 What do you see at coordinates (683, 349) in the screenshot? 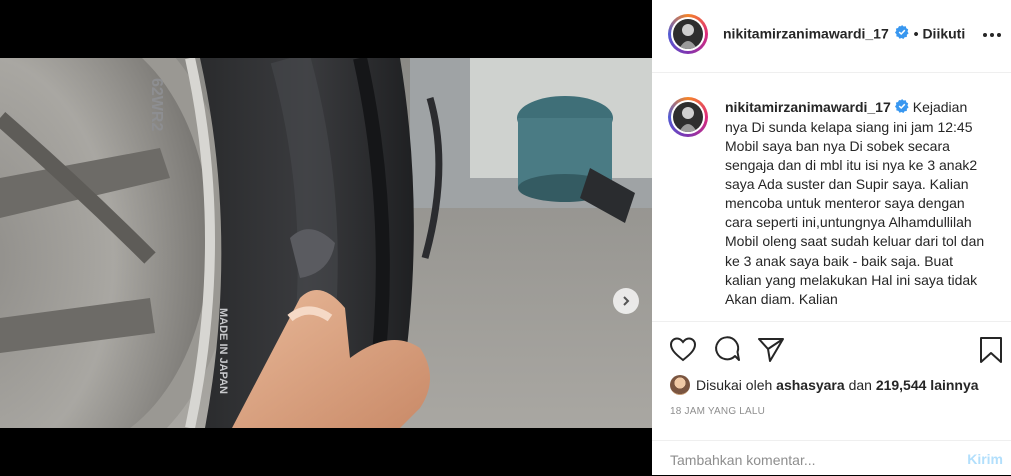
I see `heart-icon` at bounding box center [683, 349].